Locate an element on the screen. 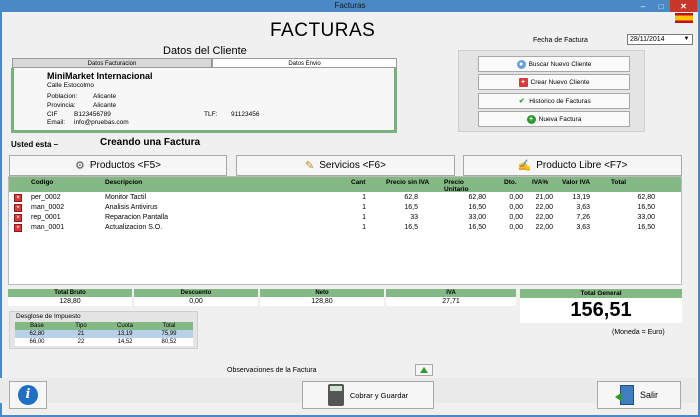 This screenshot has width=700, height=417. producto-libre-button: ✍ Producto Libre <F7> is located at coordinates (572, 165).